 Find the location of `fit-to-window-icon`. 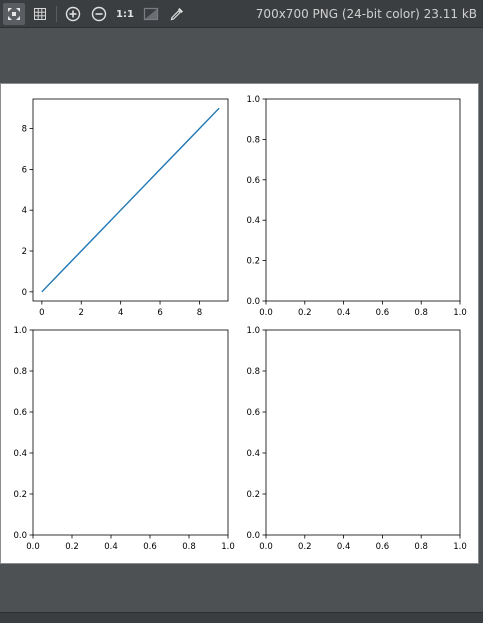

fit-to-window-icon is located at coordinates (14, 14).